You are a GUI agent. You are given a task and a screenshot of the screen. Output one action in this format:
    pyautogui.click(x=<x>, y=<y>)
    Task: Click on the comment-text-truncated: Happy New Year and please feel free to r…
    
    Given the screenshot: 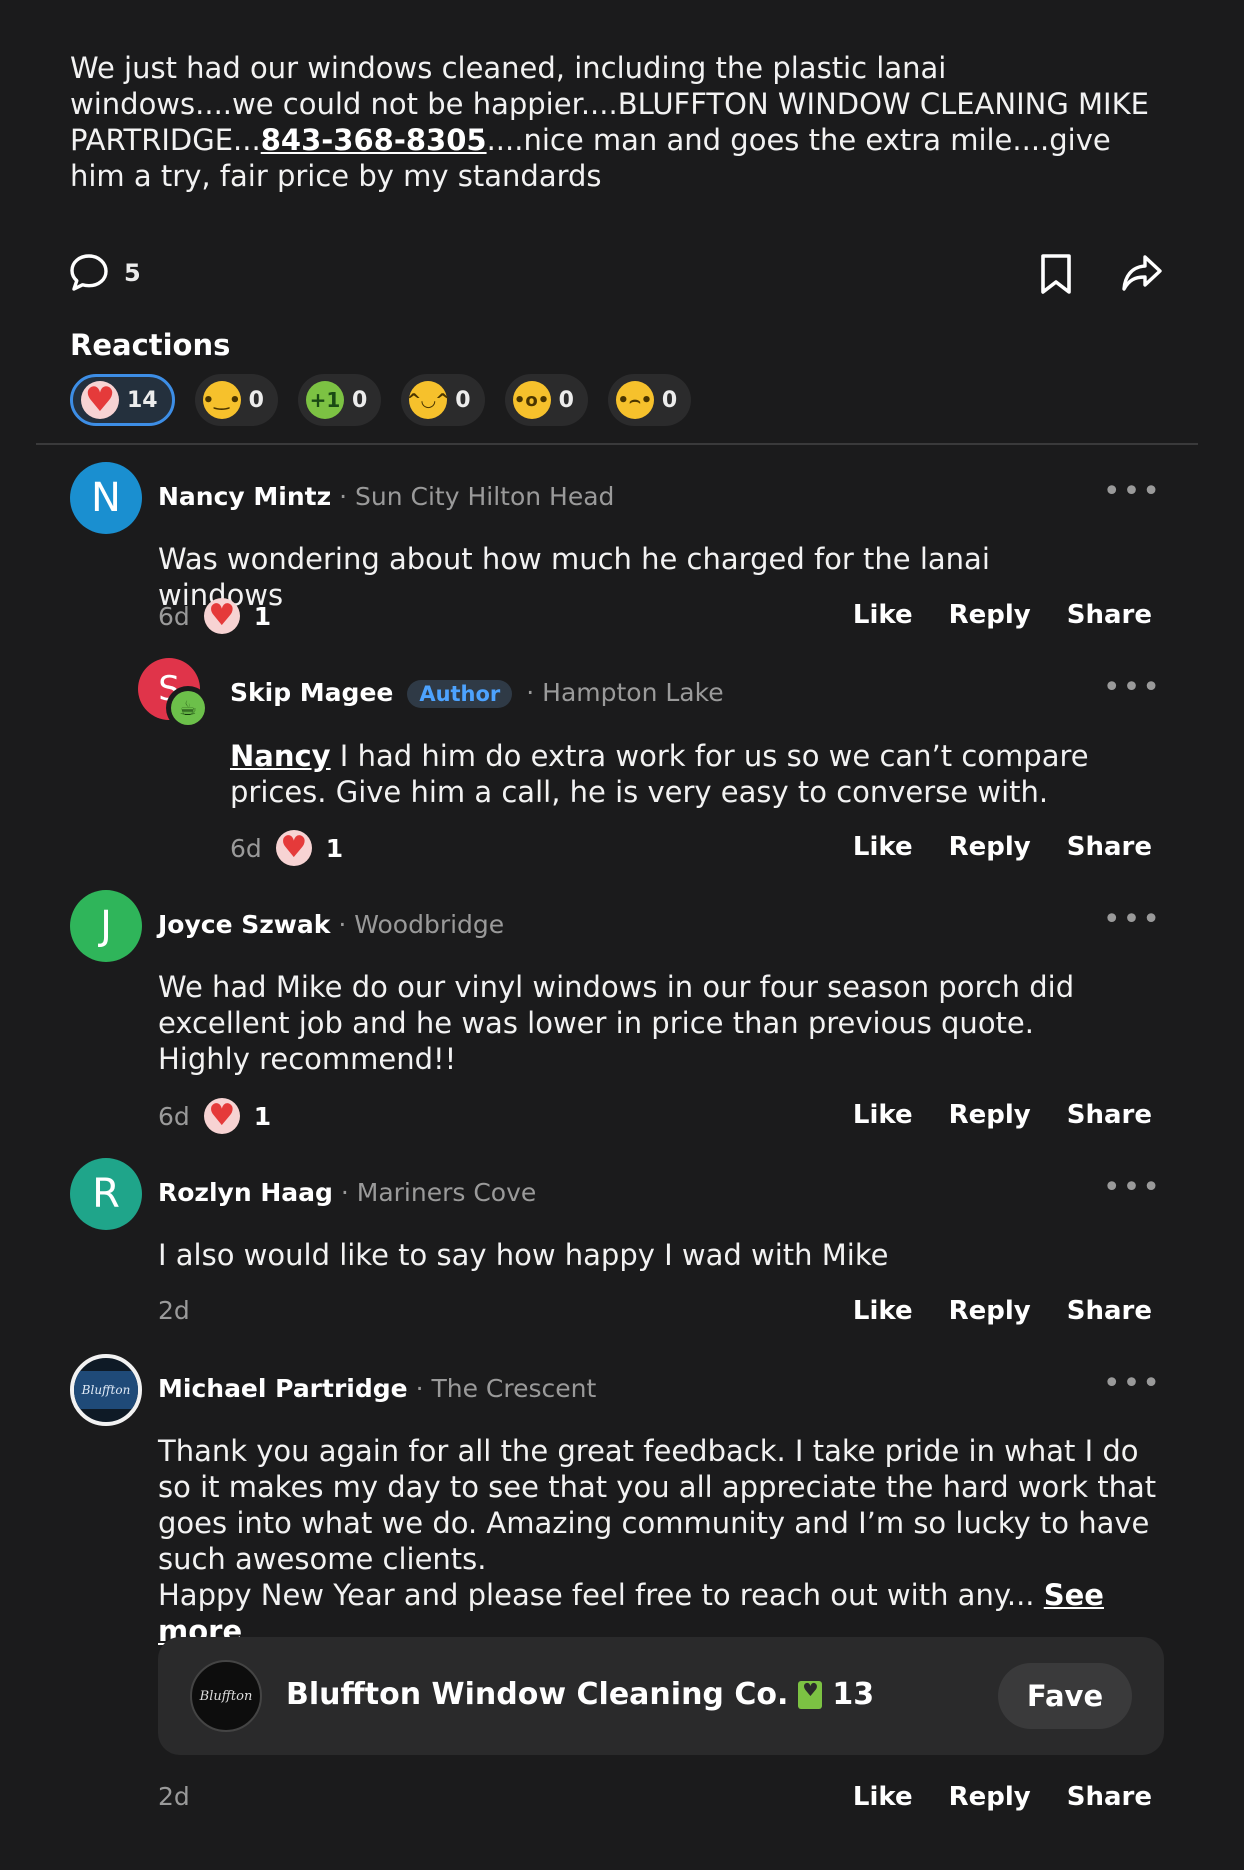 What is the action you would take?
    pyautogui.click(x=596, y=1595)
    